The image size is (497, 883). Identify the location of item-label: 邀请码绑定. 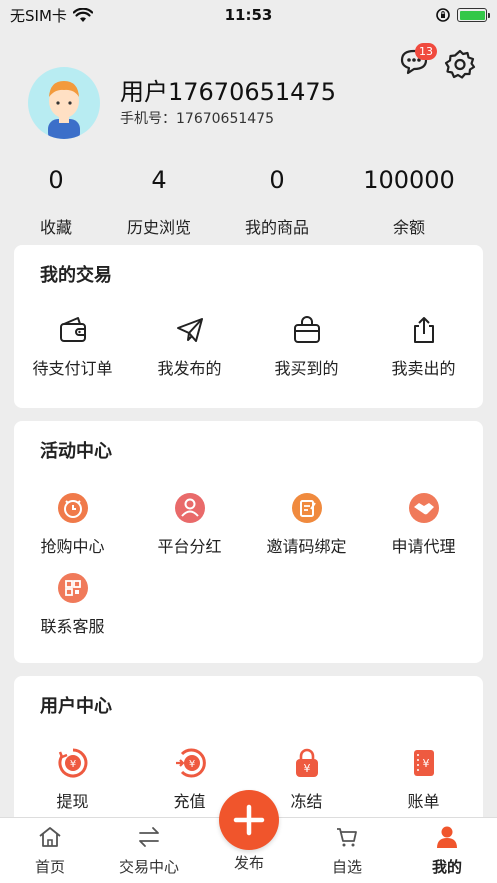
(306, 546).